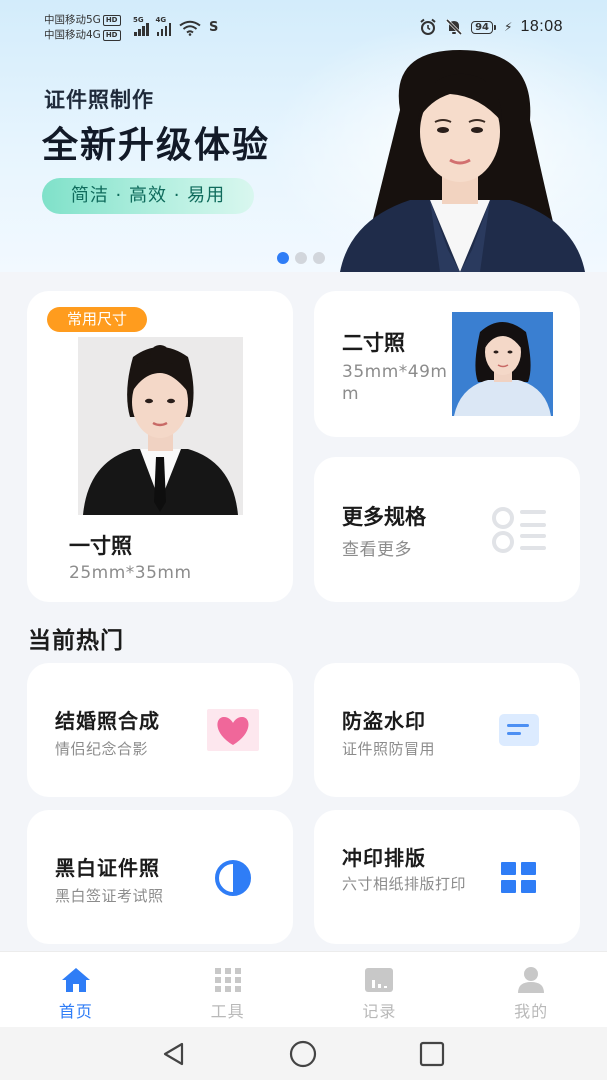 This screenshot has height=1080, width=607. What do you see at coordinates (82, 28) in the screenshot?
I see `carrier-info: 中国移动5G HD 中国移动4G HD` at bounding box center [82, 28].